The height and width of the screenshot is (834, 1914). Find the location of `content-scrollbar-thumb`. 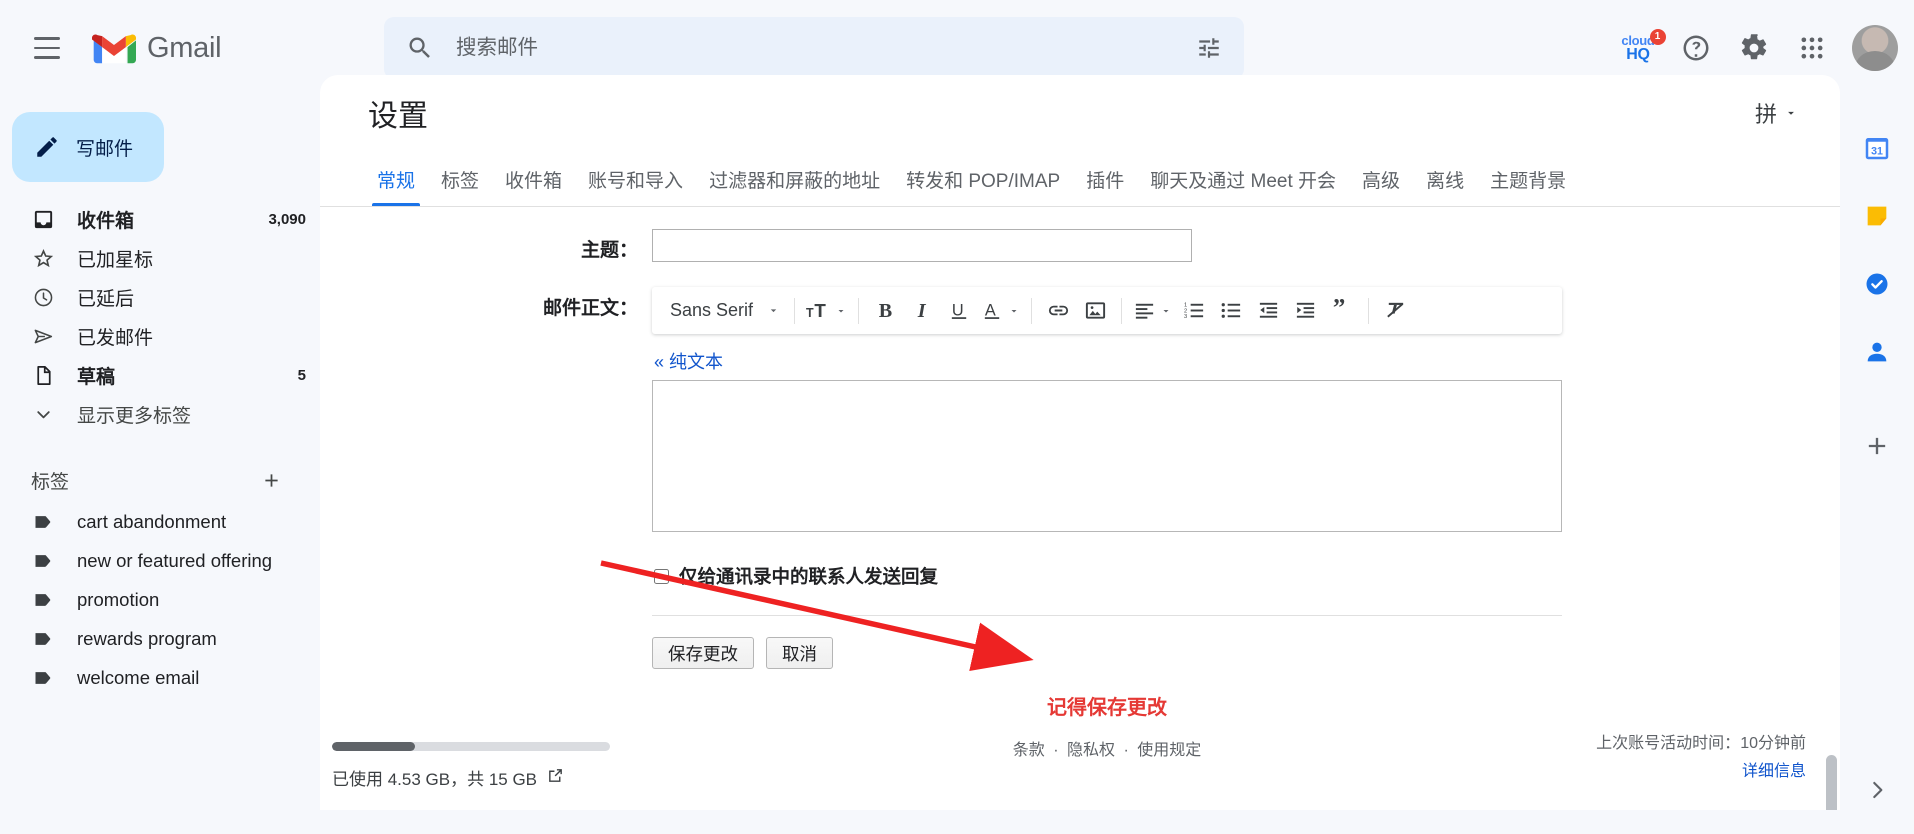

content-scrollbar-thumb is located at coordinates (1831, 782).